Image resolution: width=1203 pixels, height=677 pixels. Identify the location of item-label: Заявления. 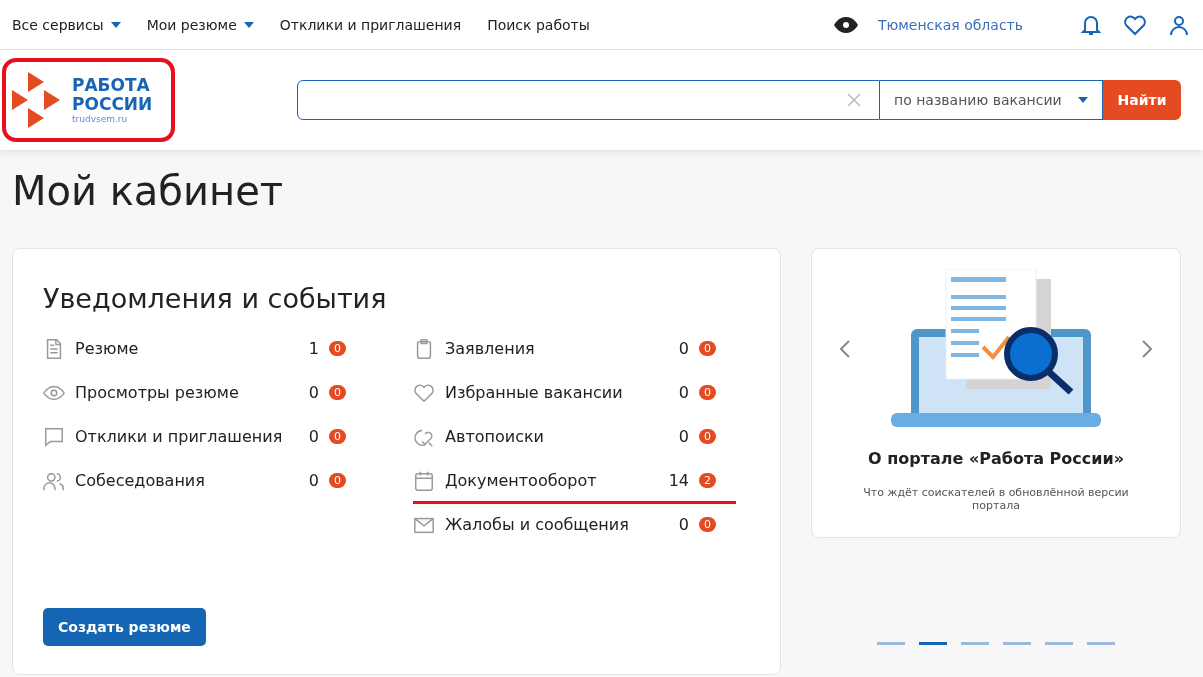
(490, 348).